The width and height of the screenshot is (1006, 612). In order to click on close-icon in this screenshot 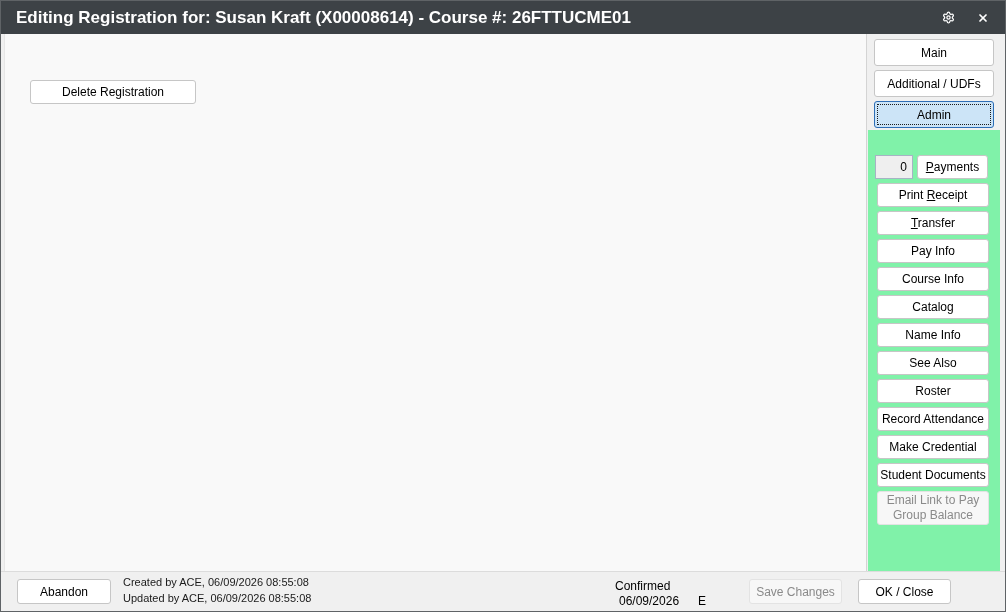, I will do `click(983, 17)`.